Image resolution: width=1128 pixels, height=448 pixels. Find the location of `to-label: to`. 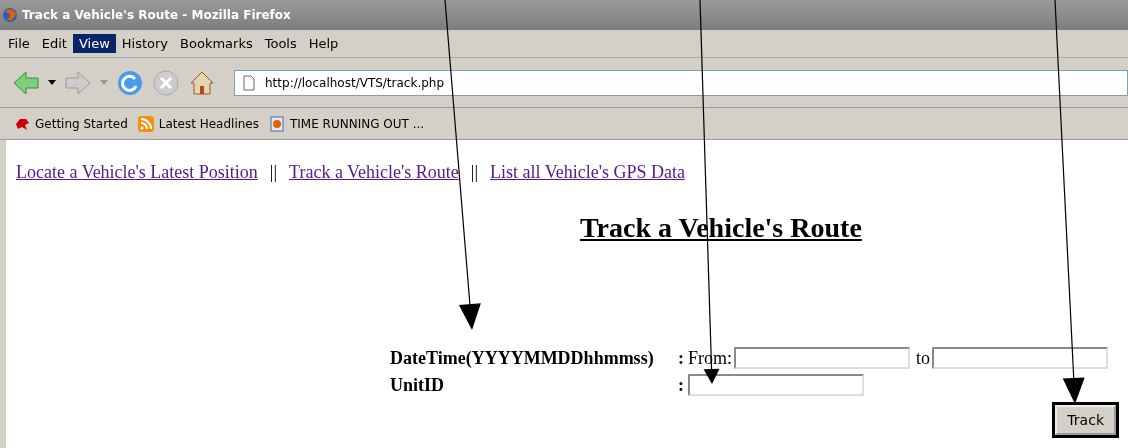

to-label: to is located at coordinates (923, 358).